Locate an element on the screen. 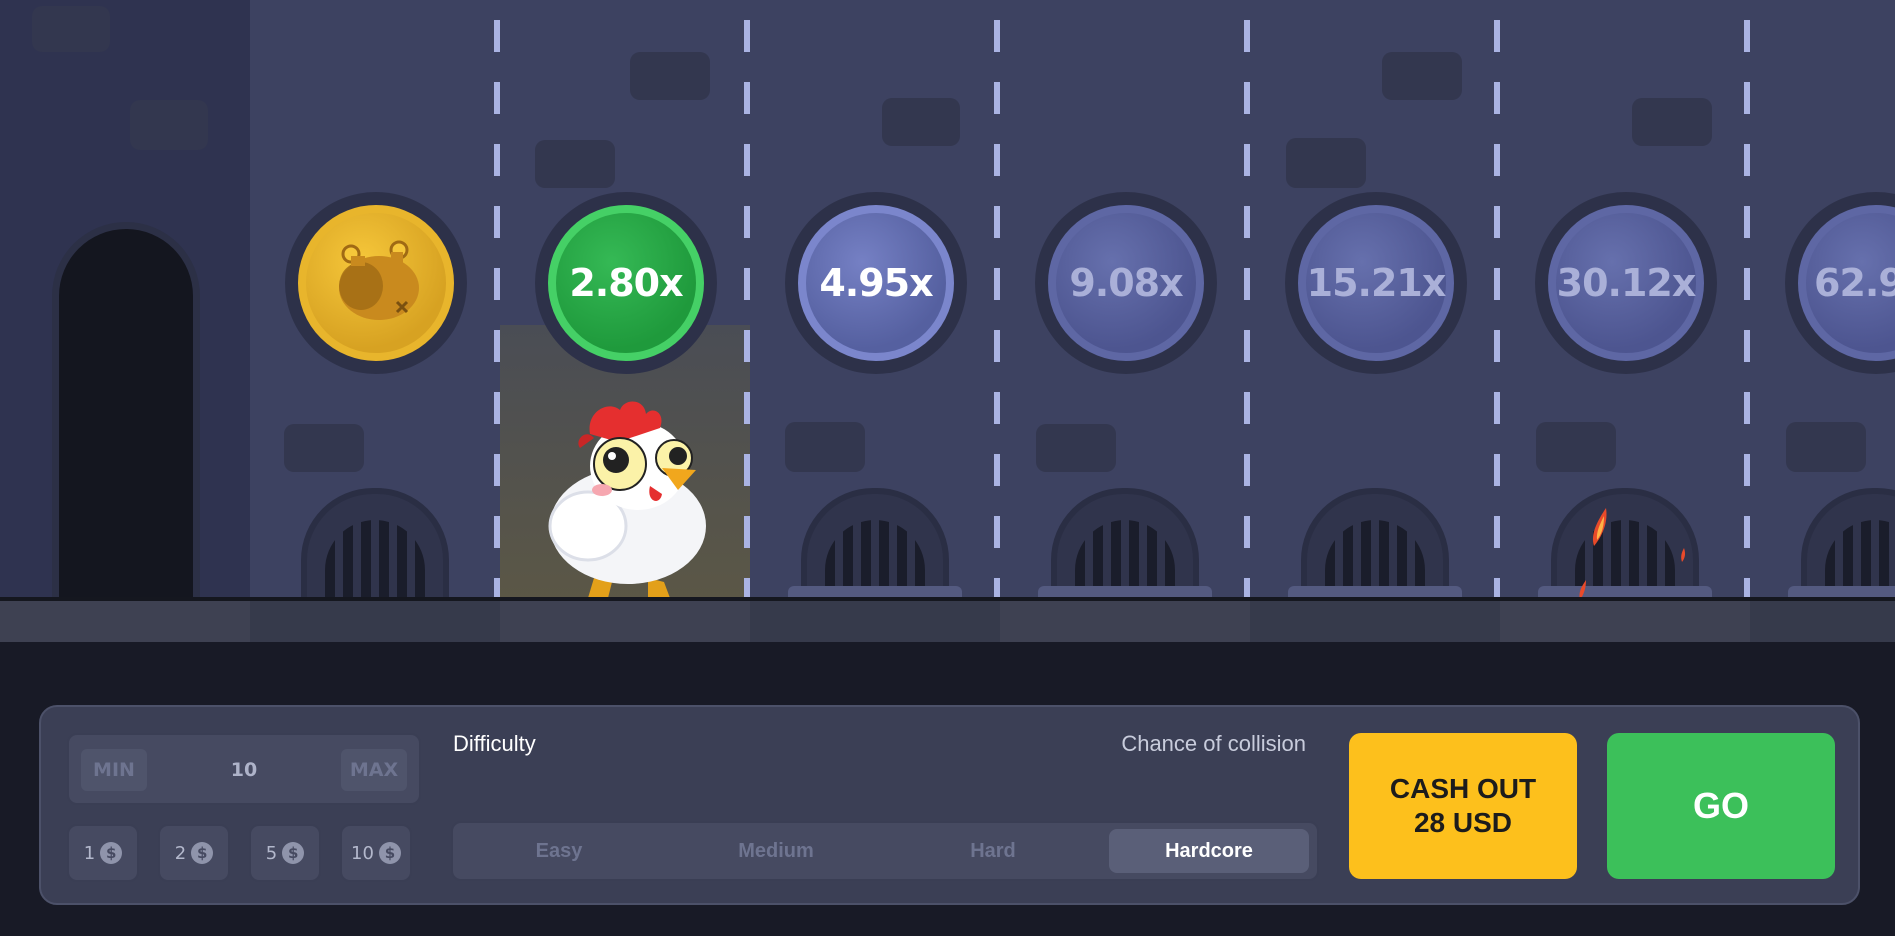 The width and height of the screenshot is (1895, 936). coin-face is located at coordinates (376, 283).